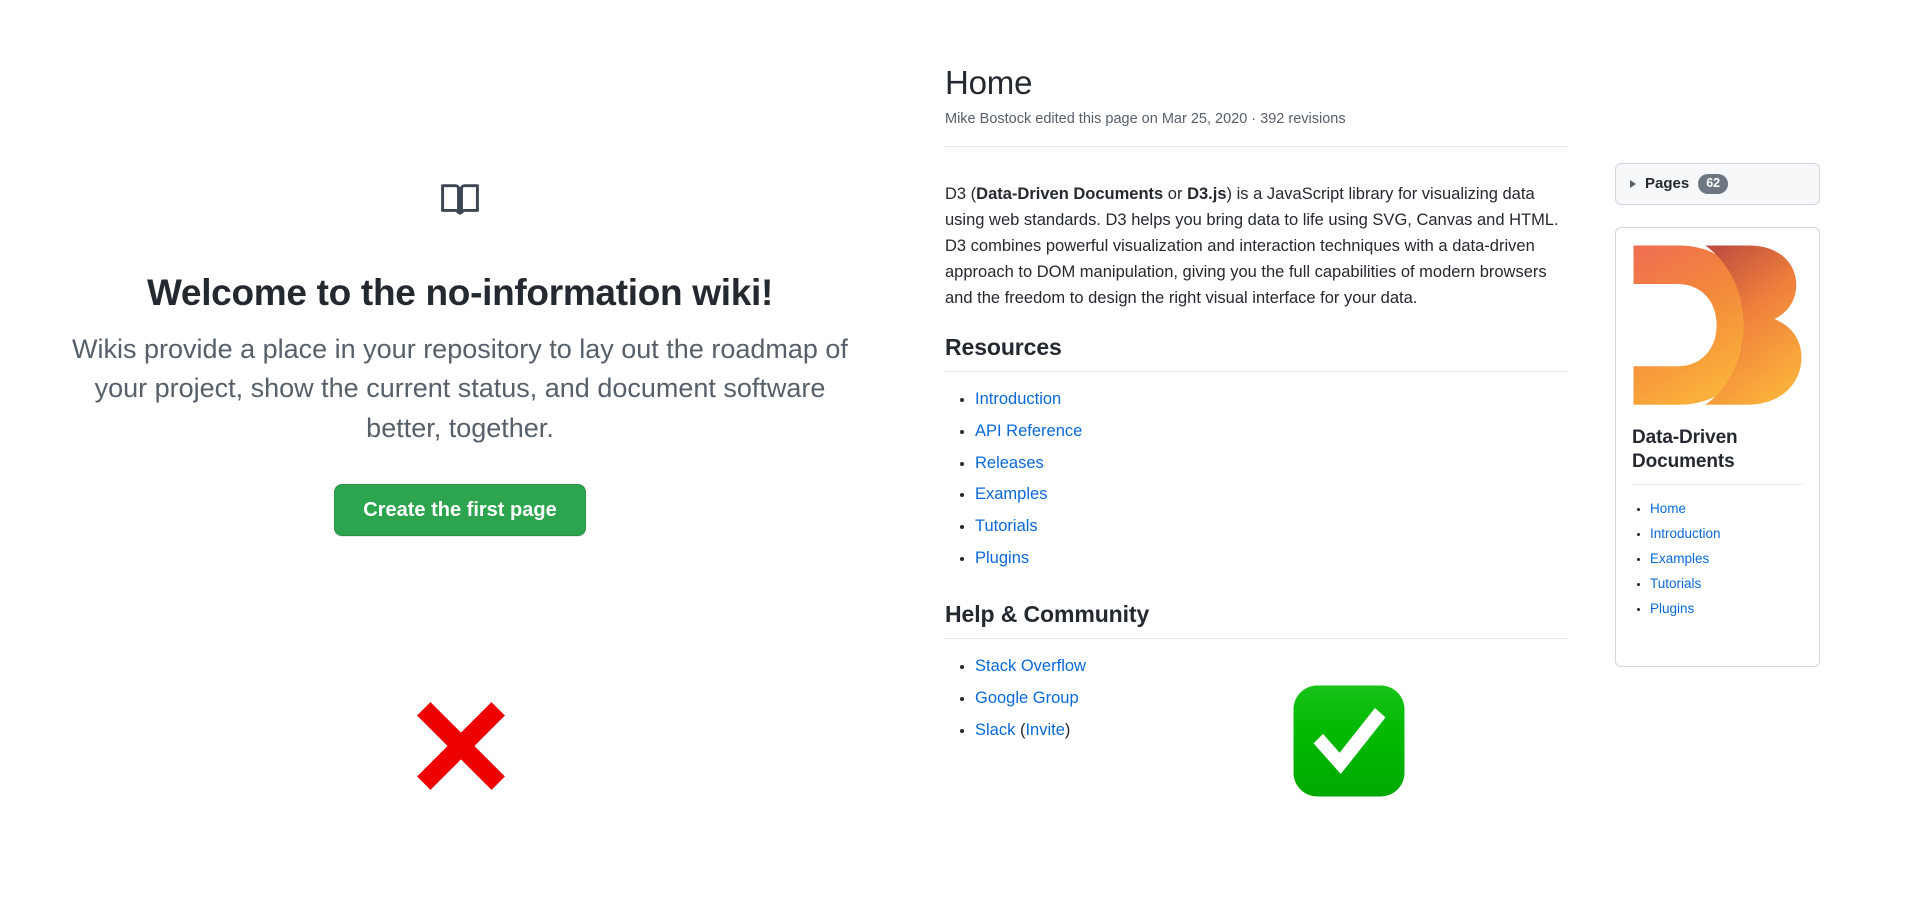 The width and height of the screenshot is (1920, 900). What do you see at coordinates (1717, 485) in the screenshot?
I see `sidebar-divider` at bounding box center [1717, 485].